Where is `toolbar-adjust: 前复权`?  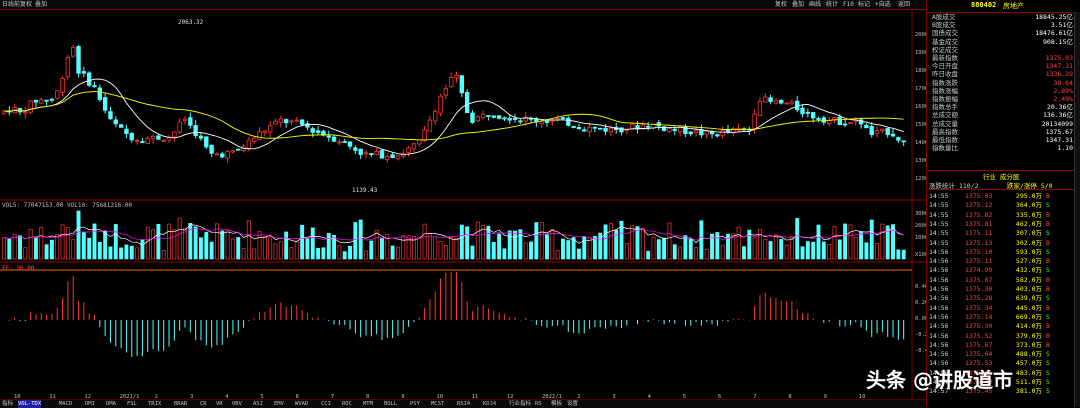
toolbar-adjust: 前复权 is located at coordinates (23, 4).